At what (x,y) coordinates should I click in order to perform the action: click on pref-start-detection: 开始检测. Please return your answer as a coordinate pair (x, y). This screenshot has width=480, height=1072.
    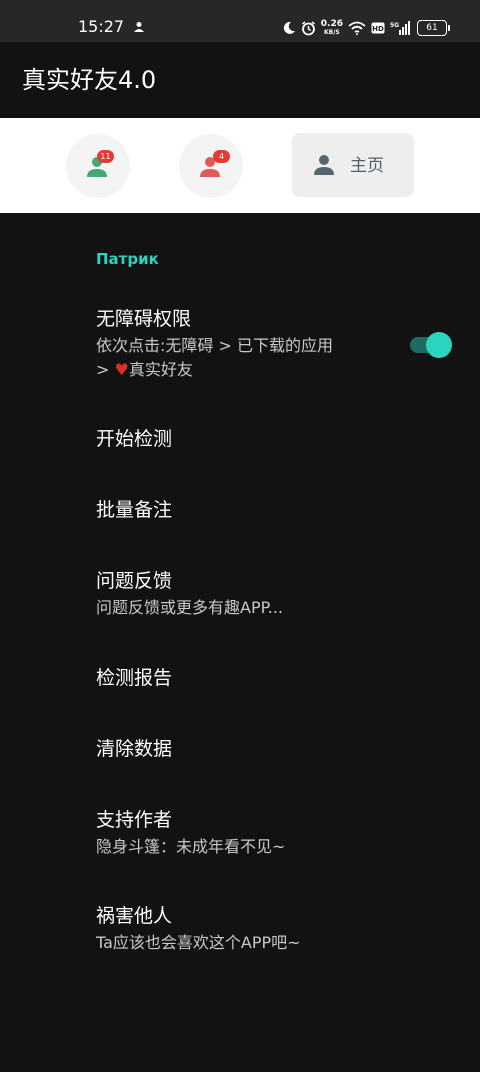
    Looking at the image, I should click on (246, 439).